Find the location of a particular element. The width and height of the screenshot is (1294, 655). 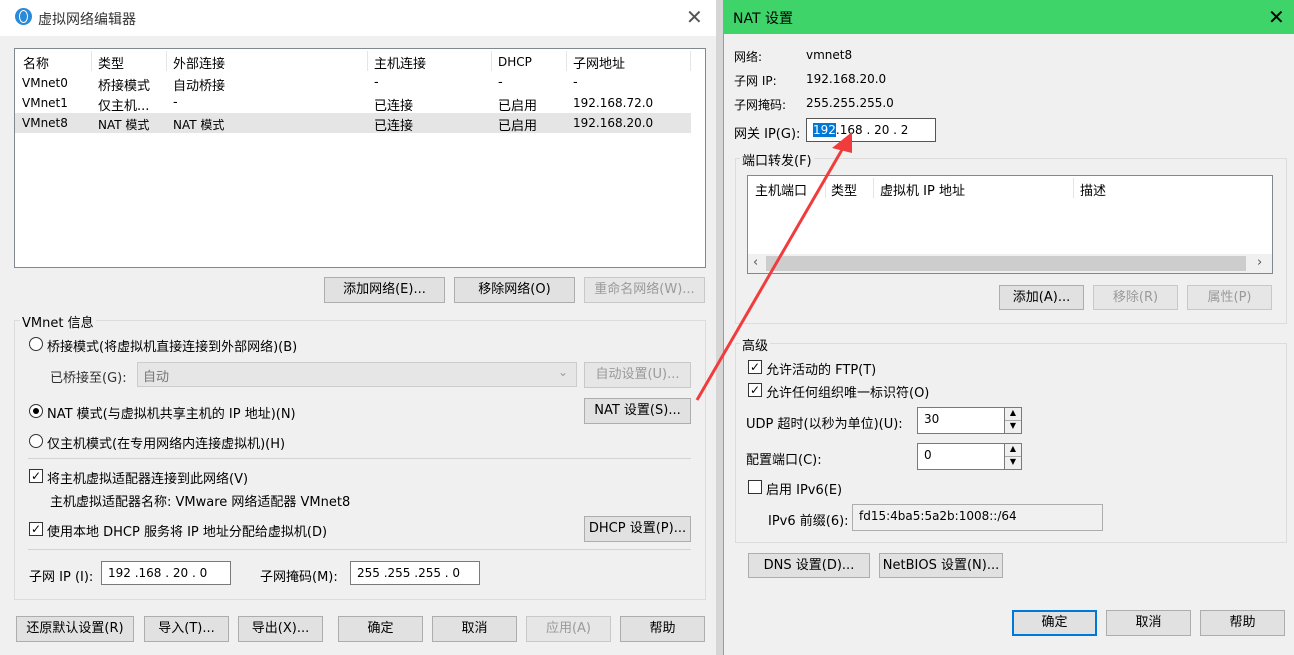

cancel-button: 取消 is located at coordinates (474, 629).